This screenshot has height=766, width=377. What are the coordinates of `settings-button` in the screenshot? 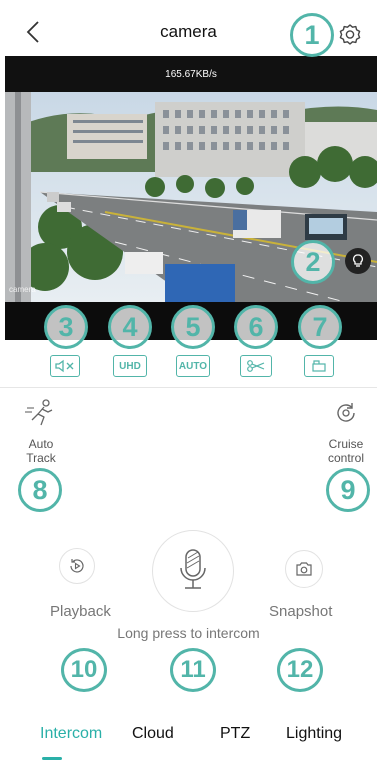 It's located at (350, 35).